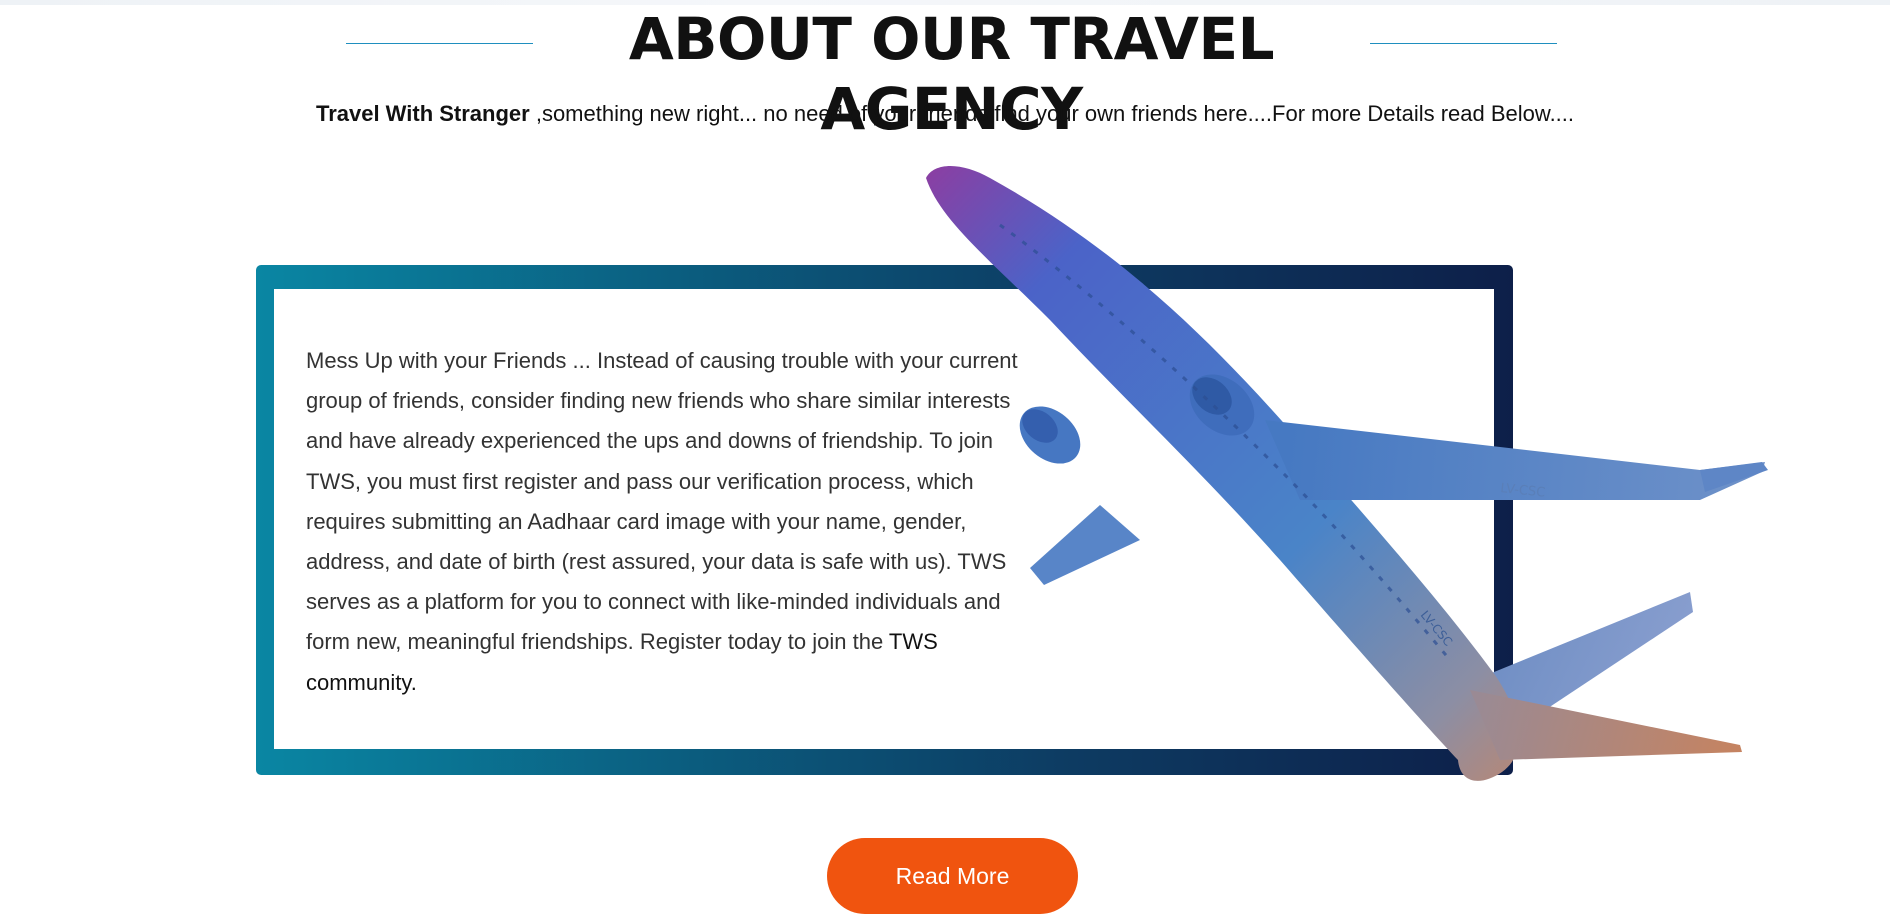 This screenshot has height=918, width=1890. What do you see at coordinates (439, 43) in the screenshot?
I see `heading-divider-left` at bounding box center [439, 43].